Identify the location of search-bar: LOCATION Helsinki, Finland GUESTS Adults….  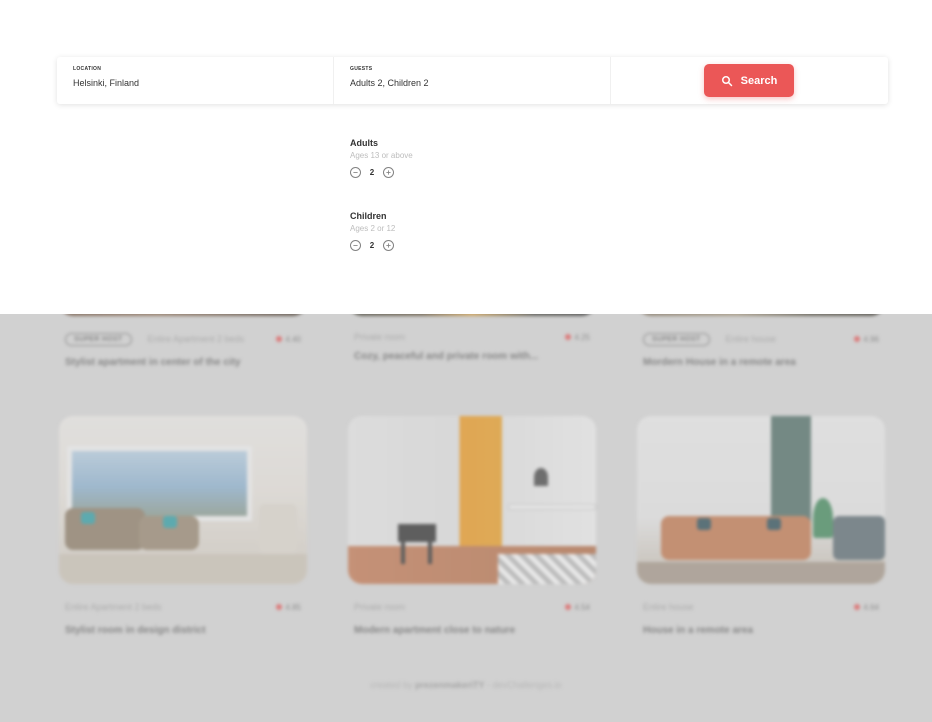
(472, 80).